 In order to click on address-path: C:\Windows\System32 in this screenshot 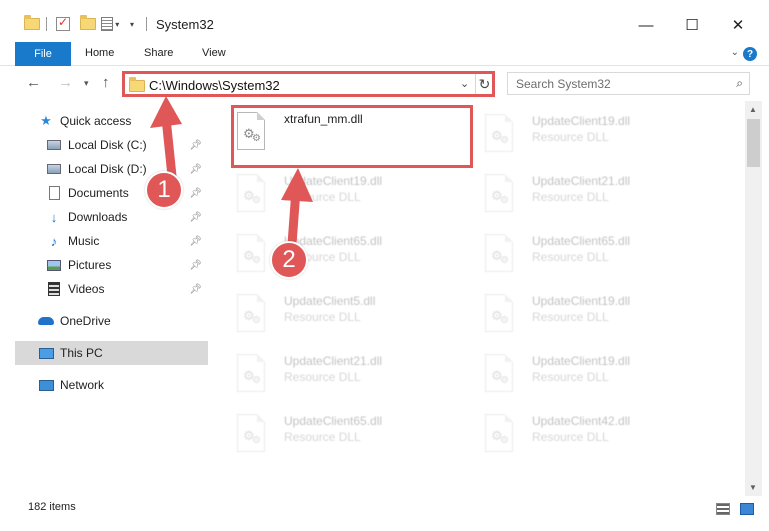, I will do `click(214, 85)`.